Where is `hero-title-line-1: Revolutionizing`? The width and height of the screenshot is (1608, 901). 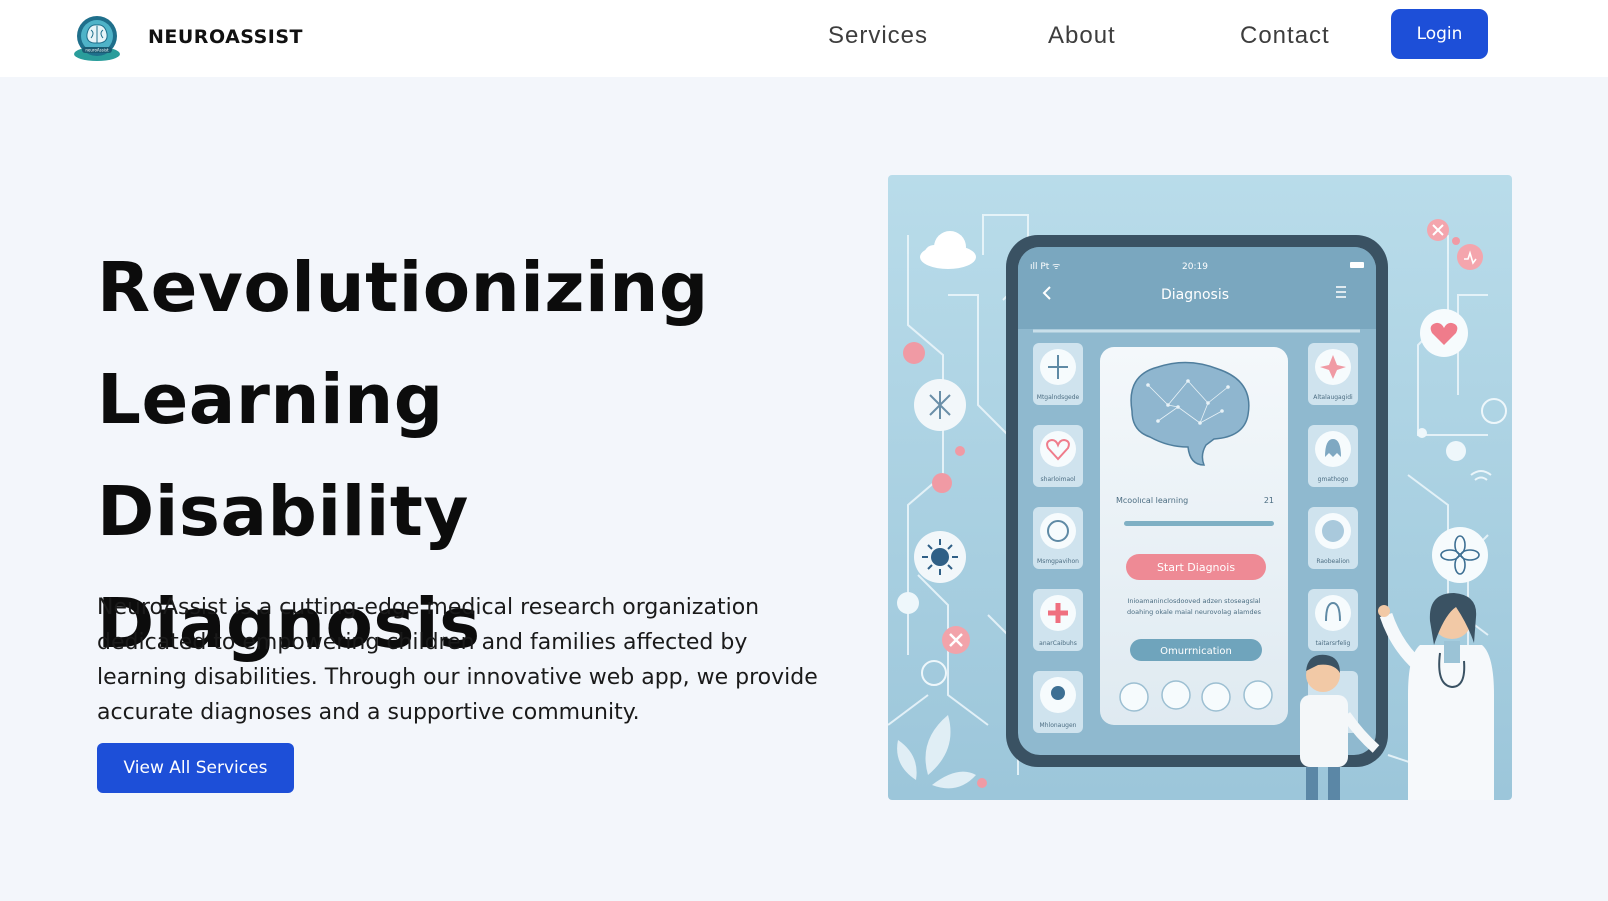 hero-title-line-1: Revolutionizing is located at coordinates (403, 288).